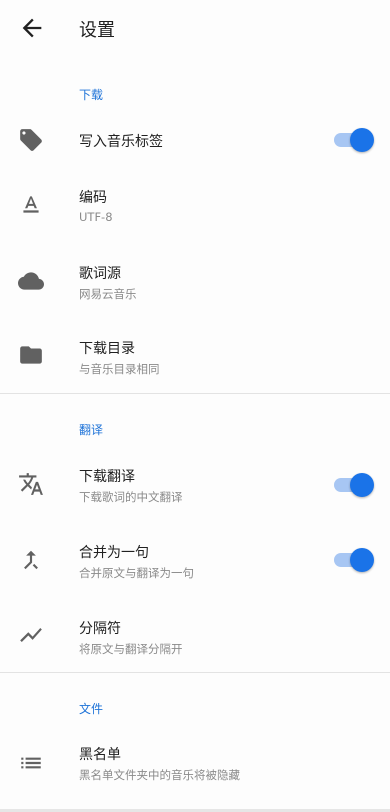  Describe the element at coordinates (31, 763) in the screenshot. I see `list-icon` at that location.